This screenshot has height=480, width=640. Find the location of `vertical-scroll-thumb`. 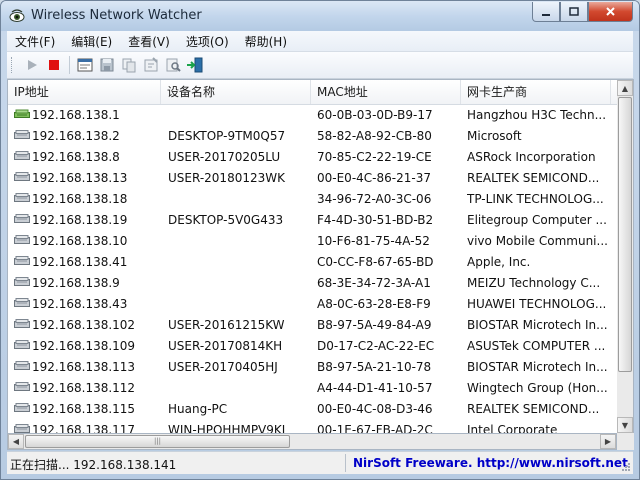

vertical-scroll-thumb is located at coordinates (625, 234).